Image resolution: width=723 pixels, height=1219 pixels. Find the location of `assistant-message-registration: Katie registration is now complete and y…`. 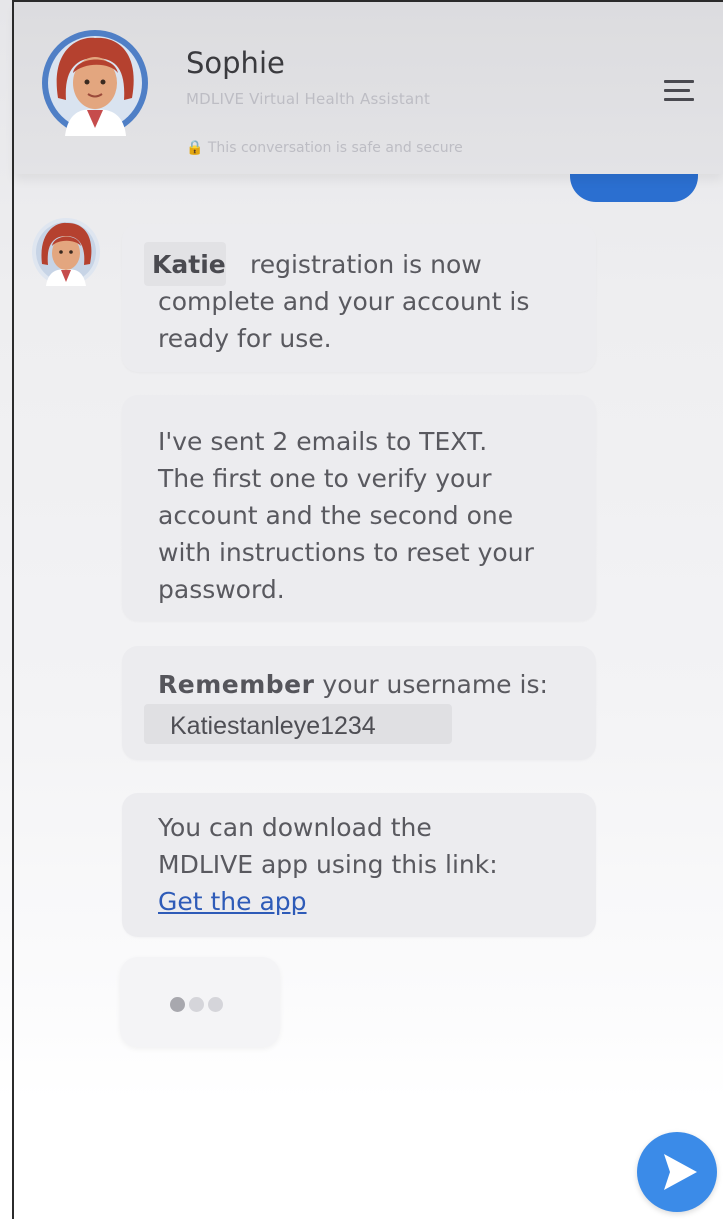

assistant-message-registration: Katie registration is now complete and y… is located at coordinates (359, 298).